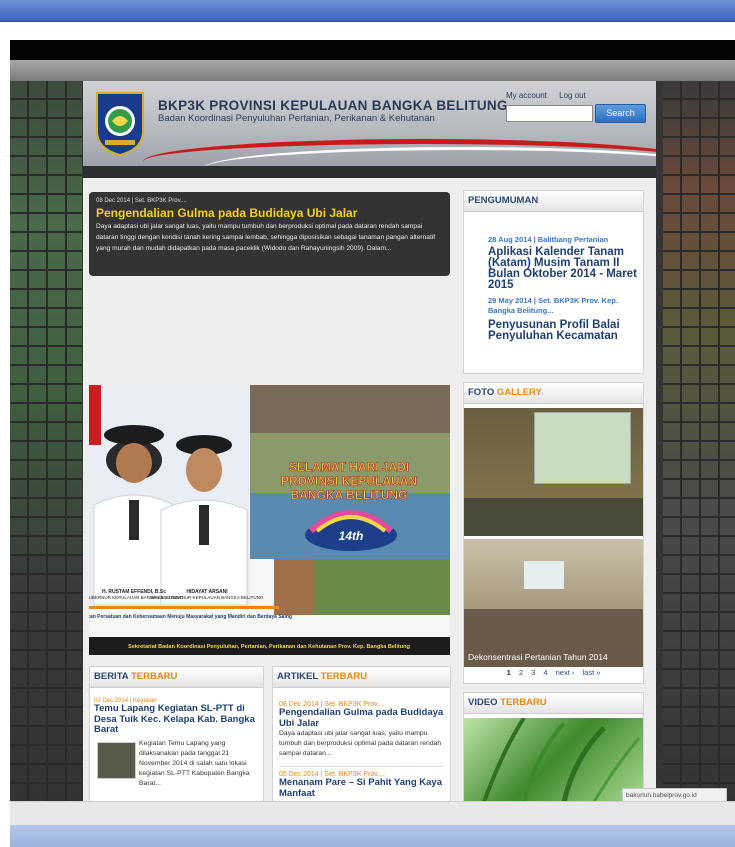 The image size is (735, 847). Describe the element at coordinates (349, 481) in the screenshot. I see `banner-greeting-line2: PROVINSI KEPULAUAN` at that location.